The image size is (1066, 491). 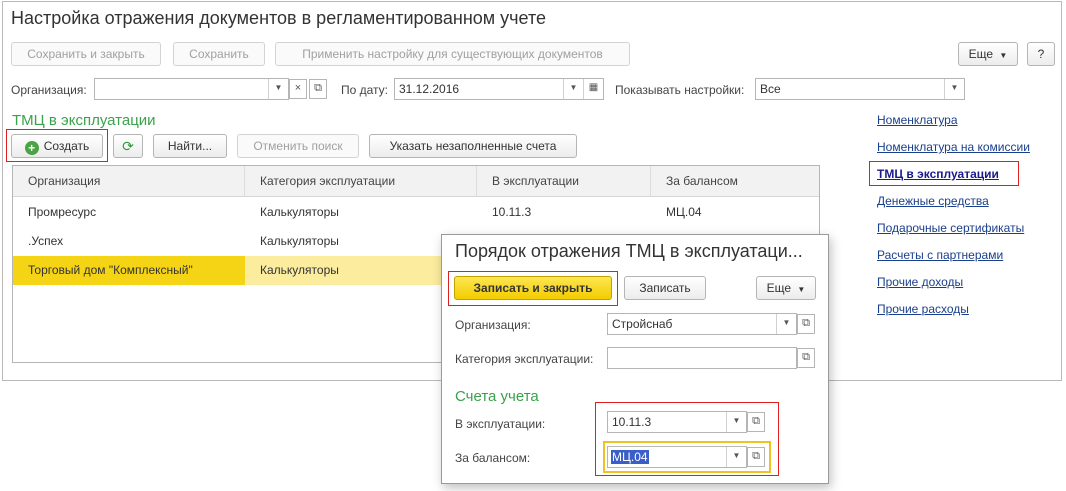 I want to click on nav-link-commission: Номенклатура на комиссии, so click(x=953, y=147).